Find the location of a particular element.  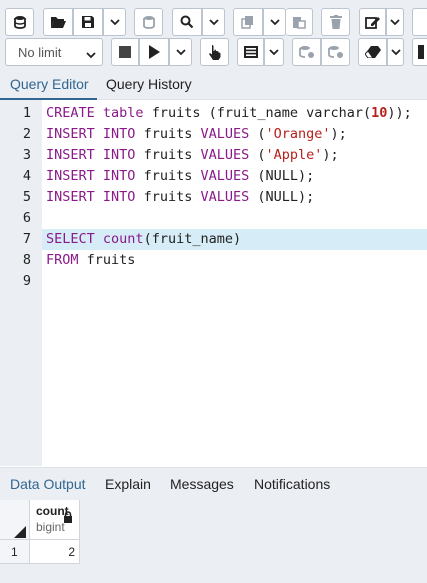

download-button is located at coordinates (419, 52).